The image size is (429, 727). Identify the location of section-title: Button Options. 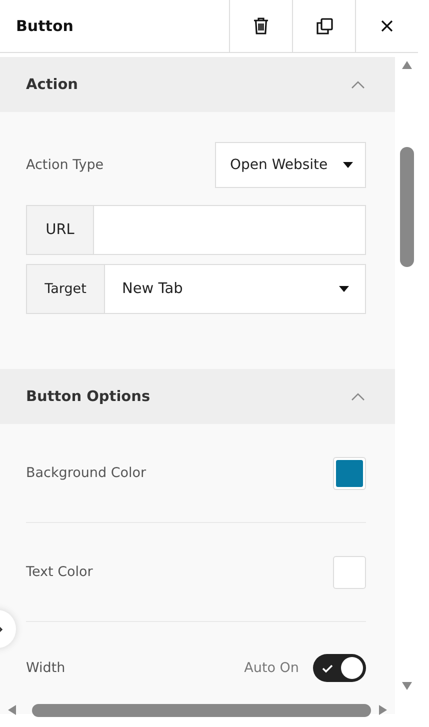
(88, 396).